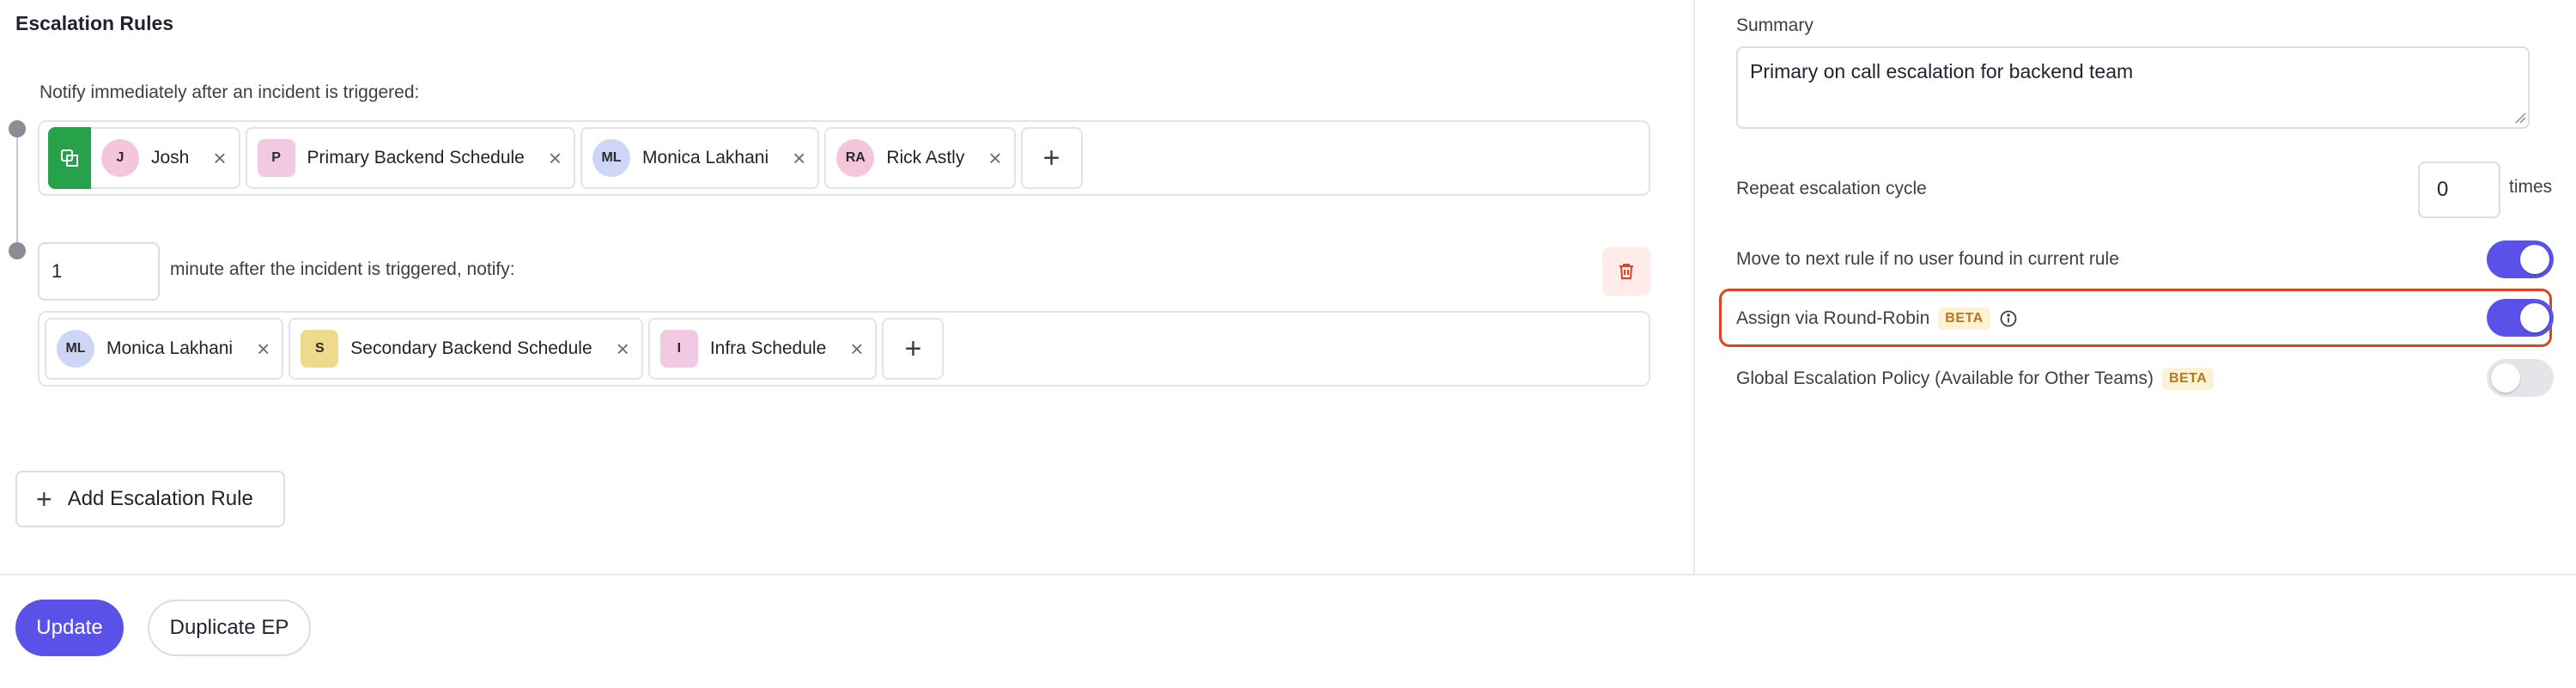 Image resolution: width=2576 pixels, height=688 pixels. What do you see at coordinates (160, 498) in the screenshot?
I see `add-rule-label: Add Escalation Rule` at bounding box center [160, 498].